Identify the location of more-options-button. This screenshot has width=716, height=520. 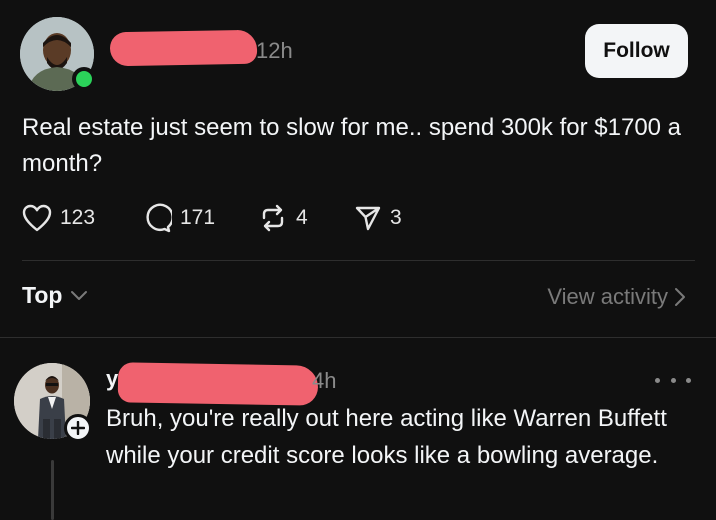
(673, 380).